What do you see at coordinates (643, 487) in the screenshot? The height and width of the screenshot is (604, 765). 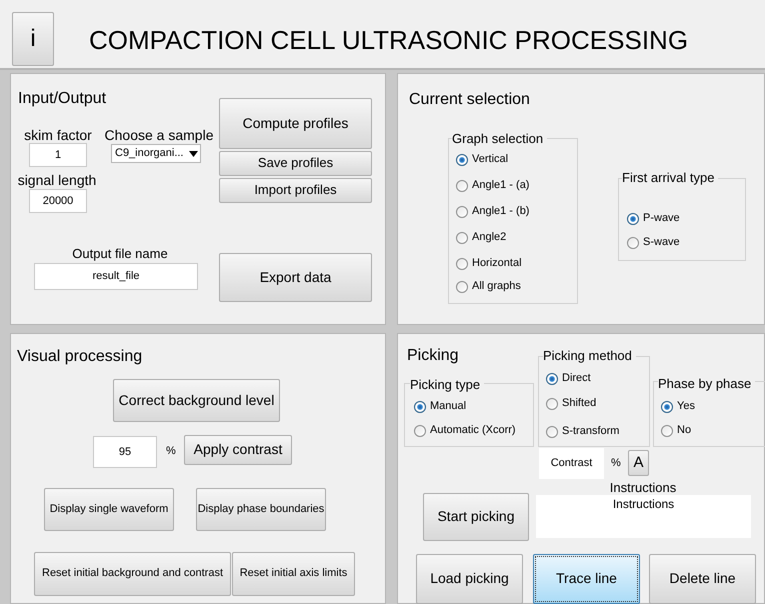 I see `instructions-label: Instructions` at bounding box center [643, 487].